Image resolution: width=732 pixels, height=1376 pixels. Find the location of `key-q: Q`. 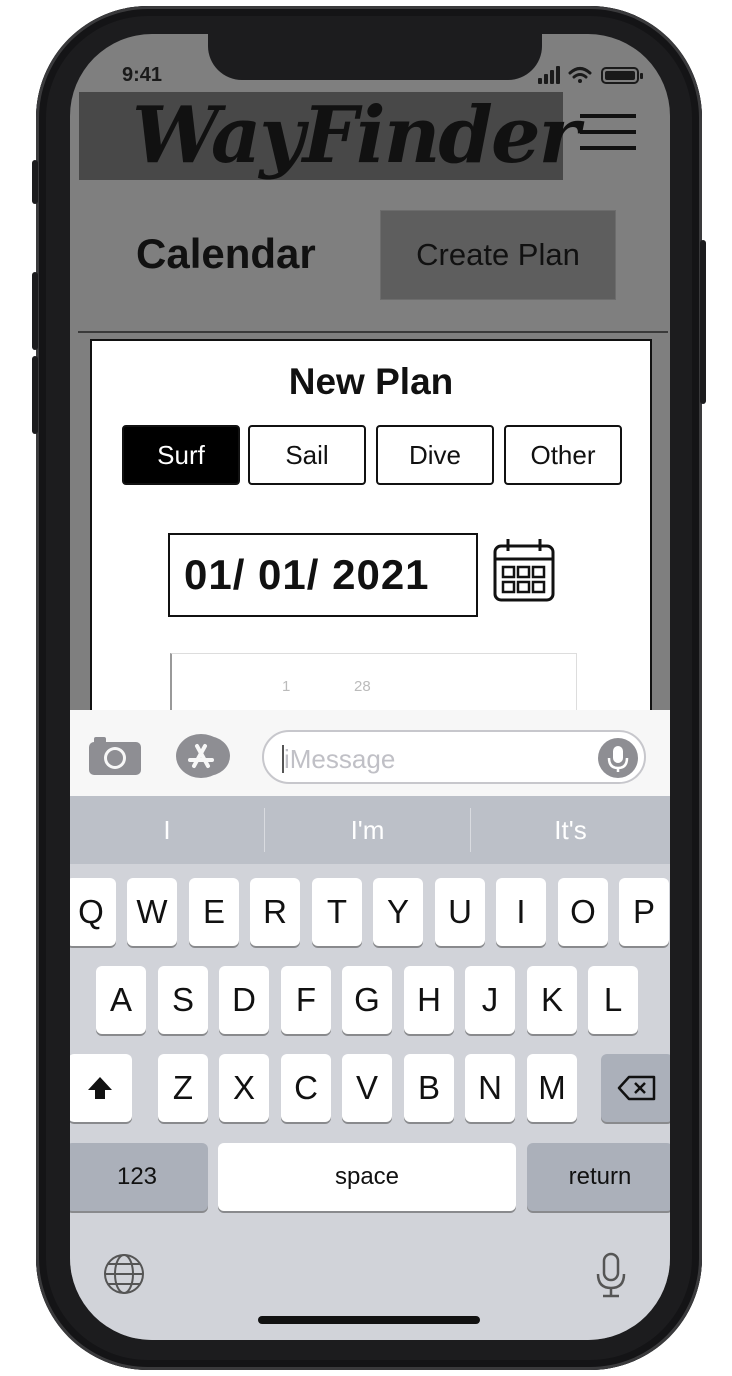

key-q: Q is located at coordinates (93, 912).